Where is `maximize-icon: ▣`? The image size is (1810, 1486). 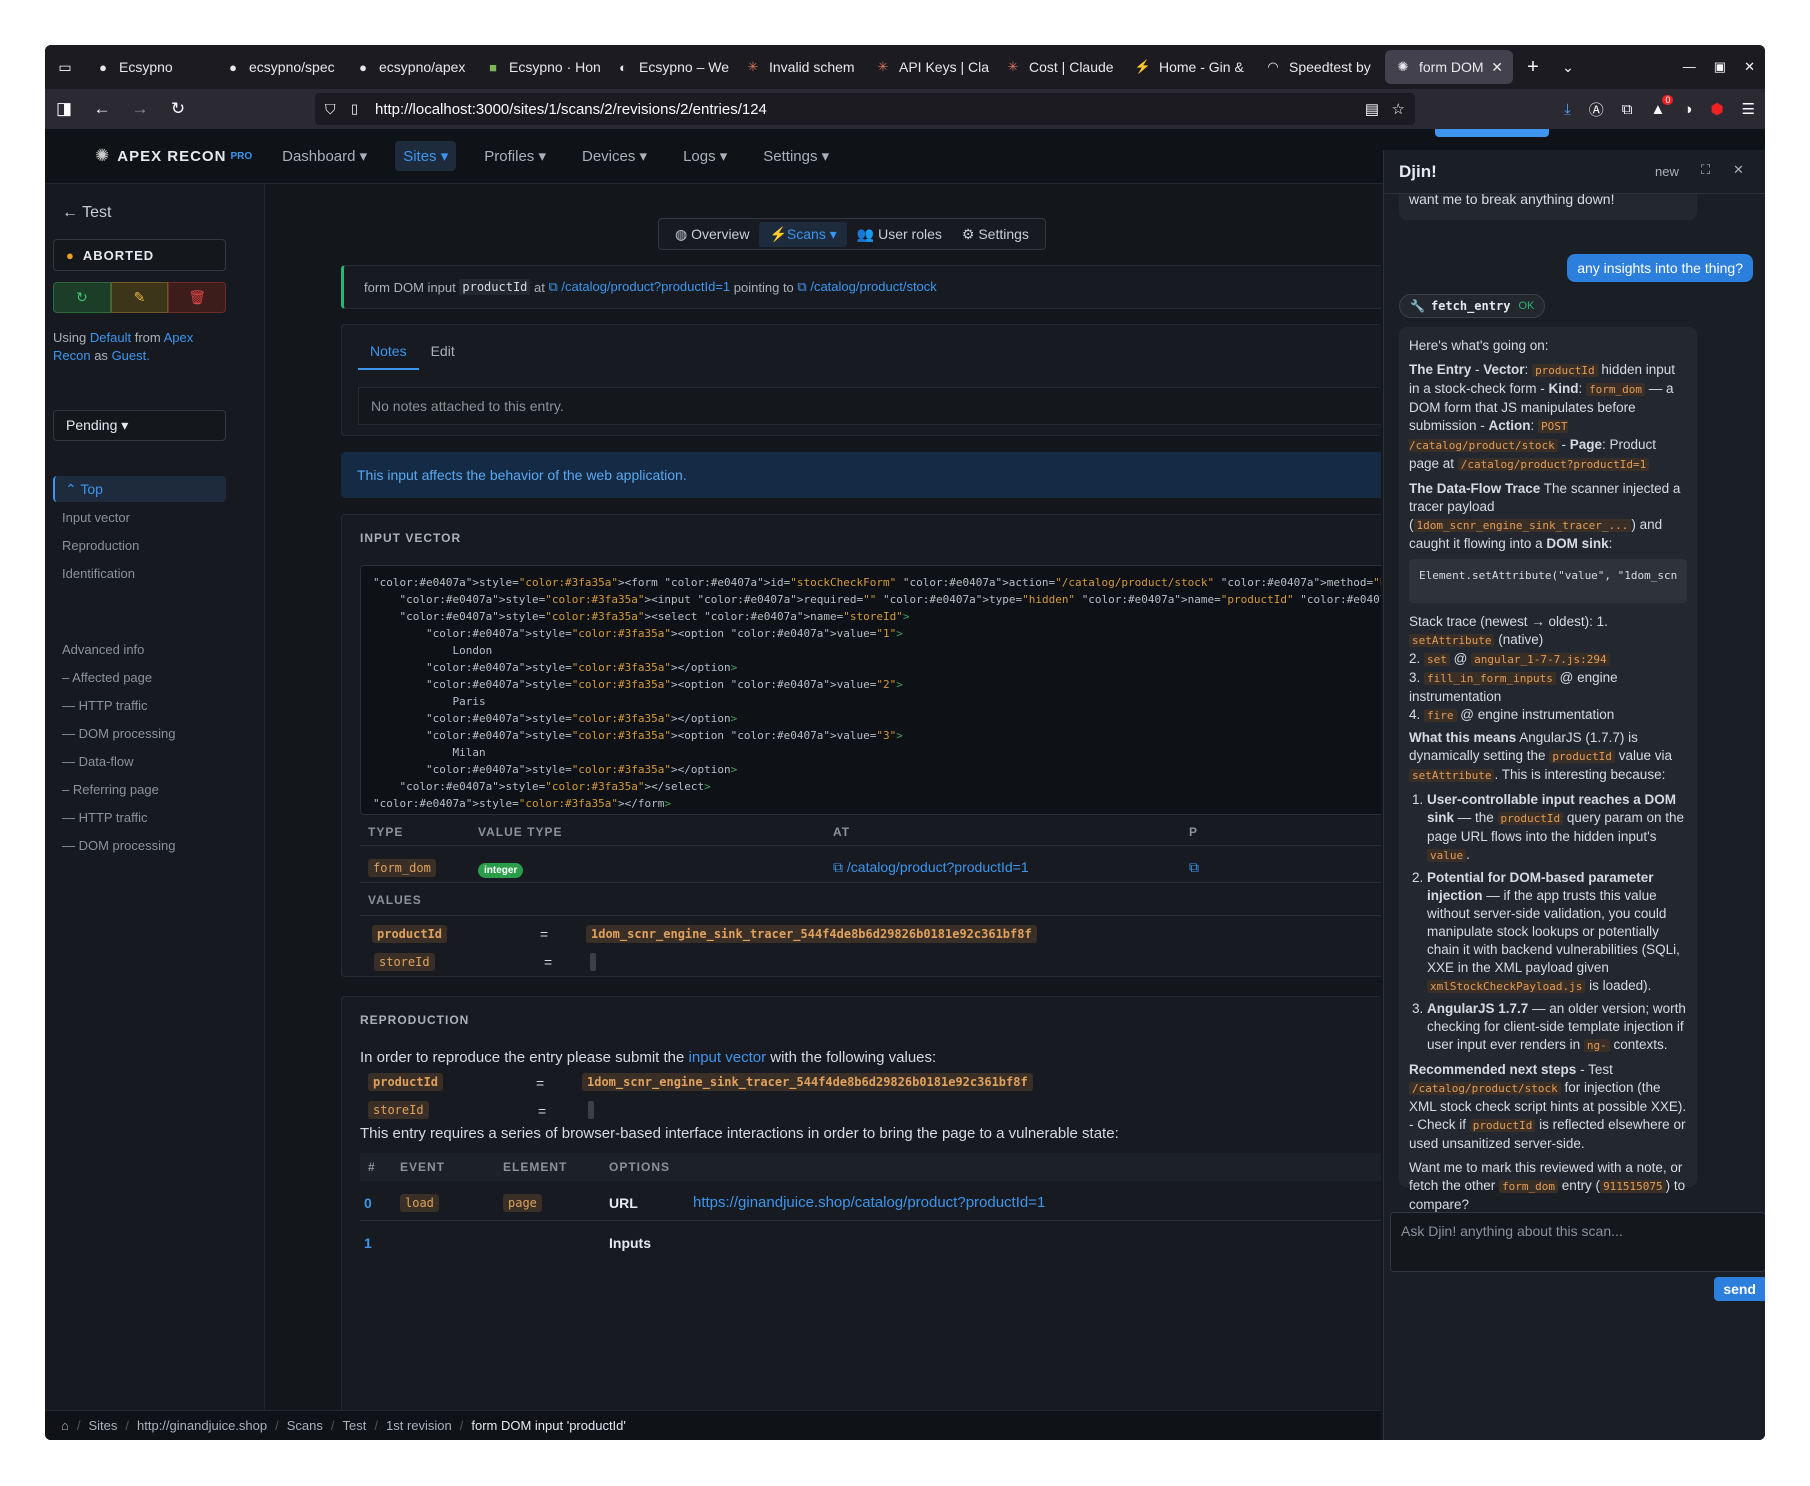 maximize-icon: ▣ is located at coordinates (1720, 67).